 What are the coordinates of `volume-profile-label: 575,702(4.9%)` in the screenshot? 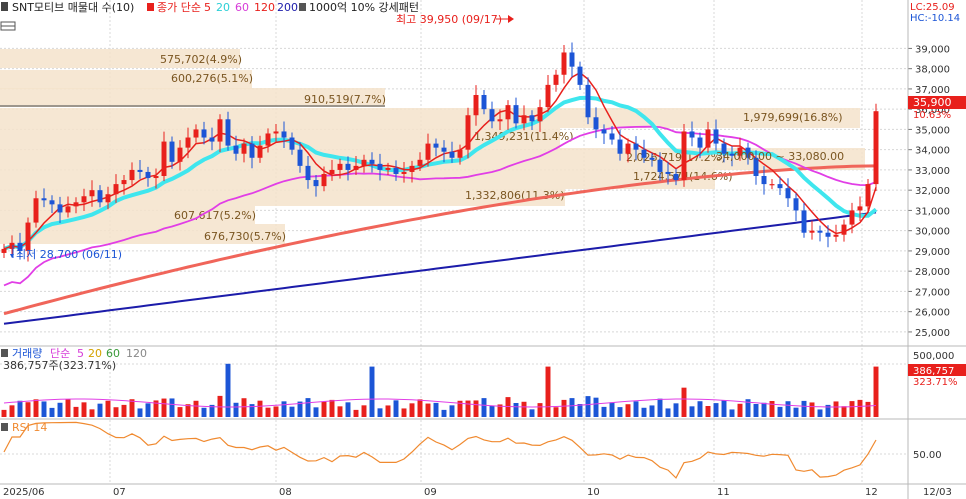 It's located at (201, 59).